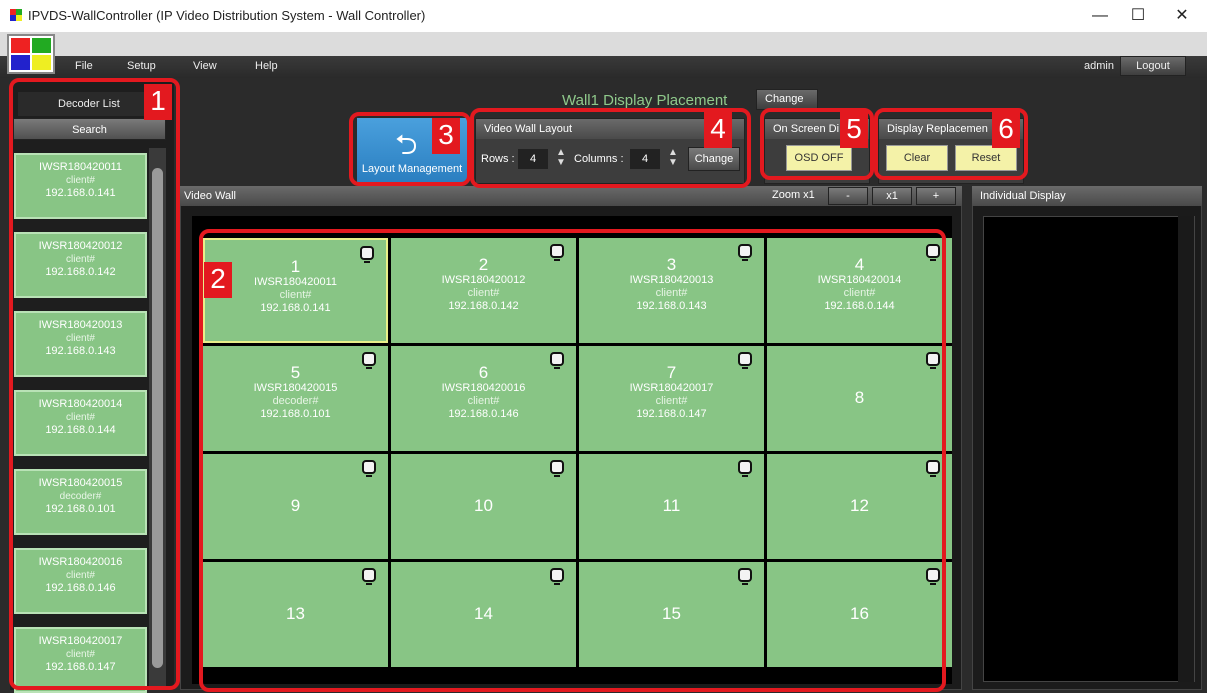 Image resolution: width=1207 pixels, height=693 pixels. Describe the element at coordinates (141, 66) in the screenshot. I see `menu-setup: Setup` at that location.